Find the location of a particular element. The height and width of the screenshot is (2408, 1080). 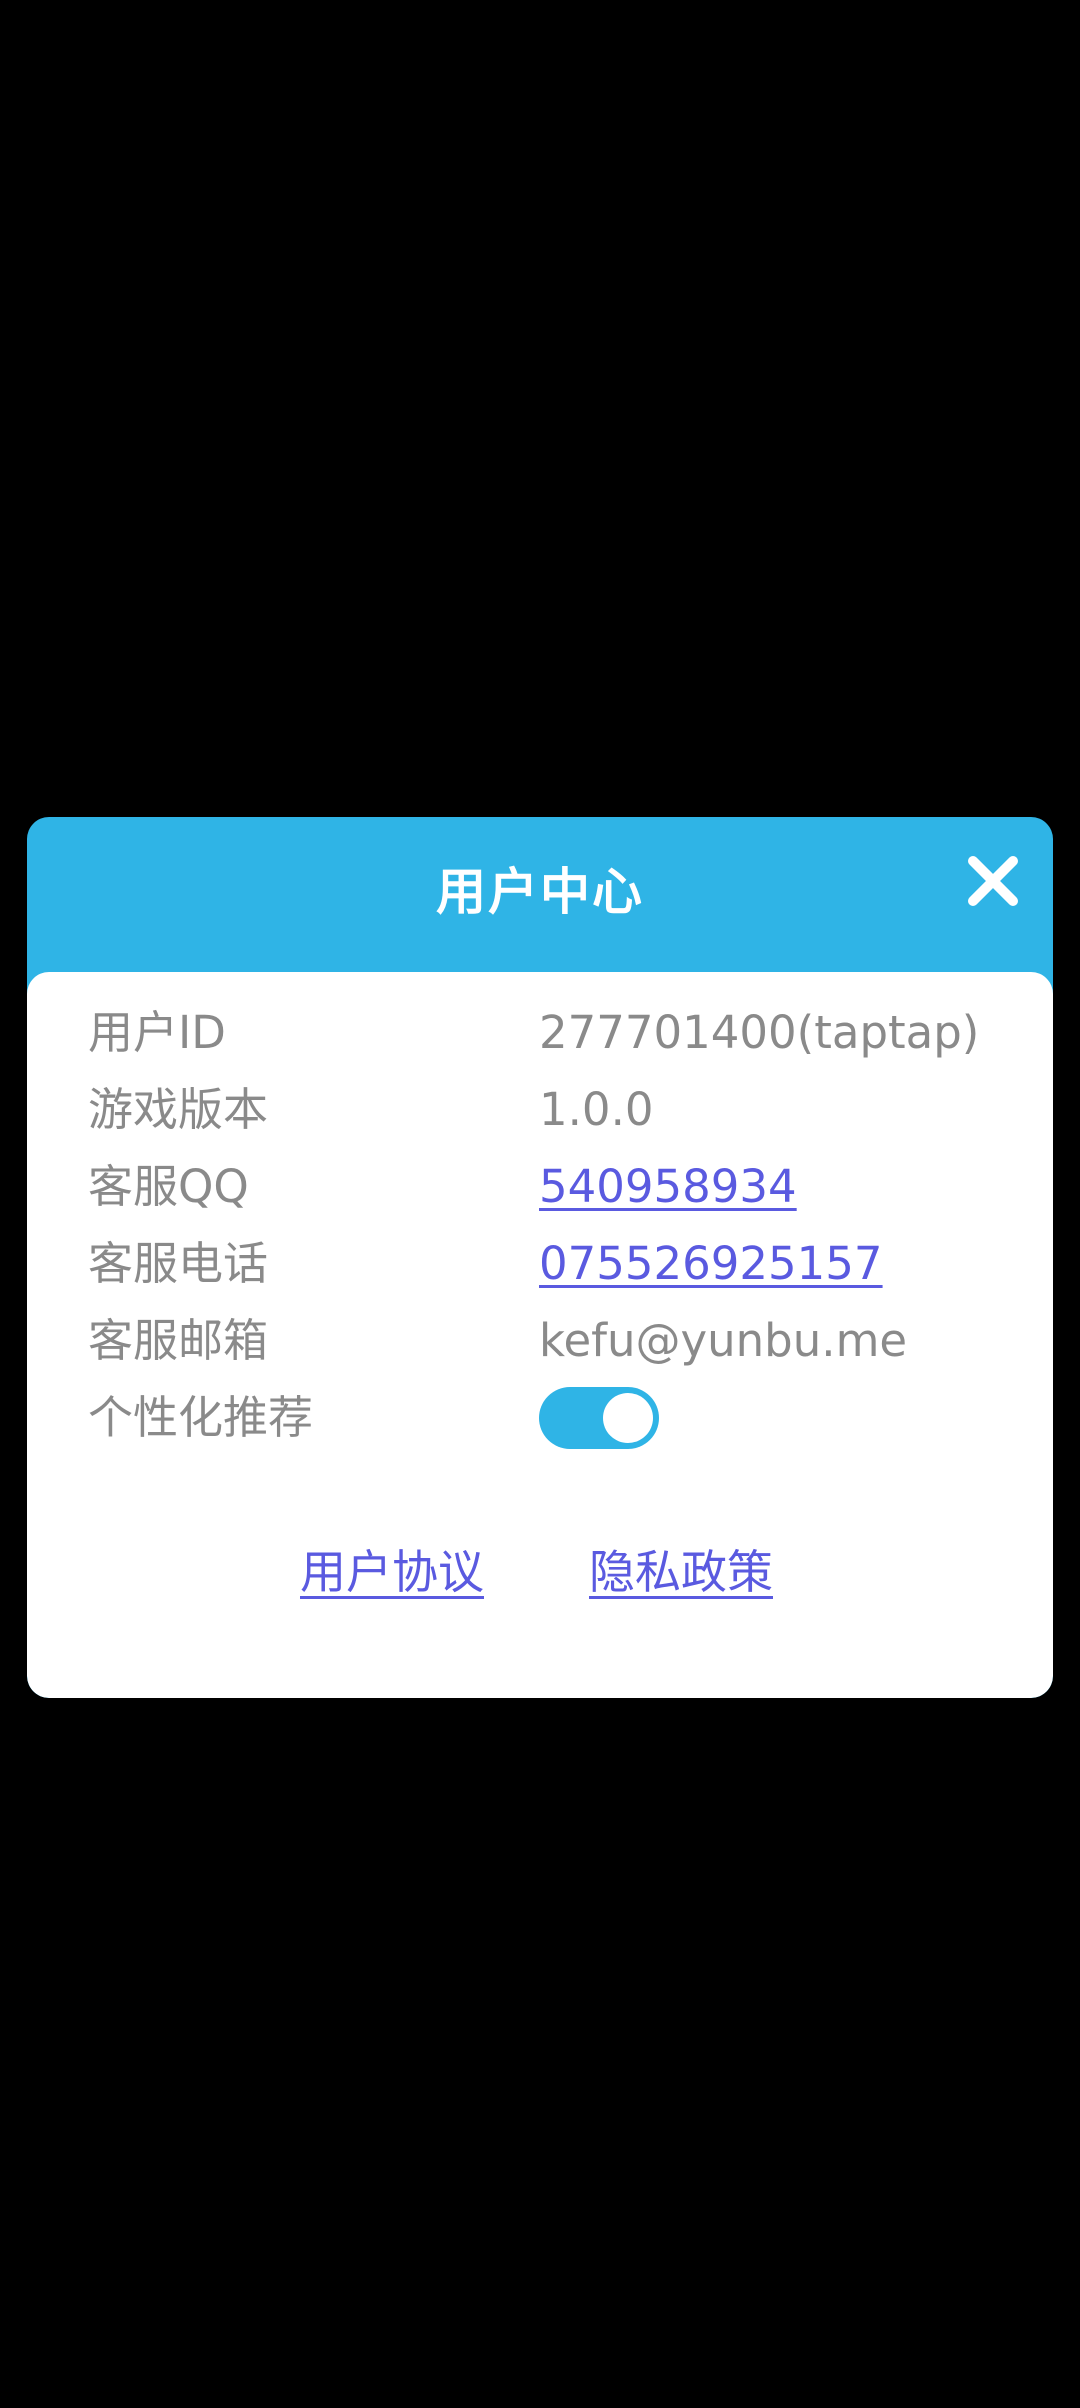

service-phone-label: 客服电话 is located at coordinates (178, 1263).